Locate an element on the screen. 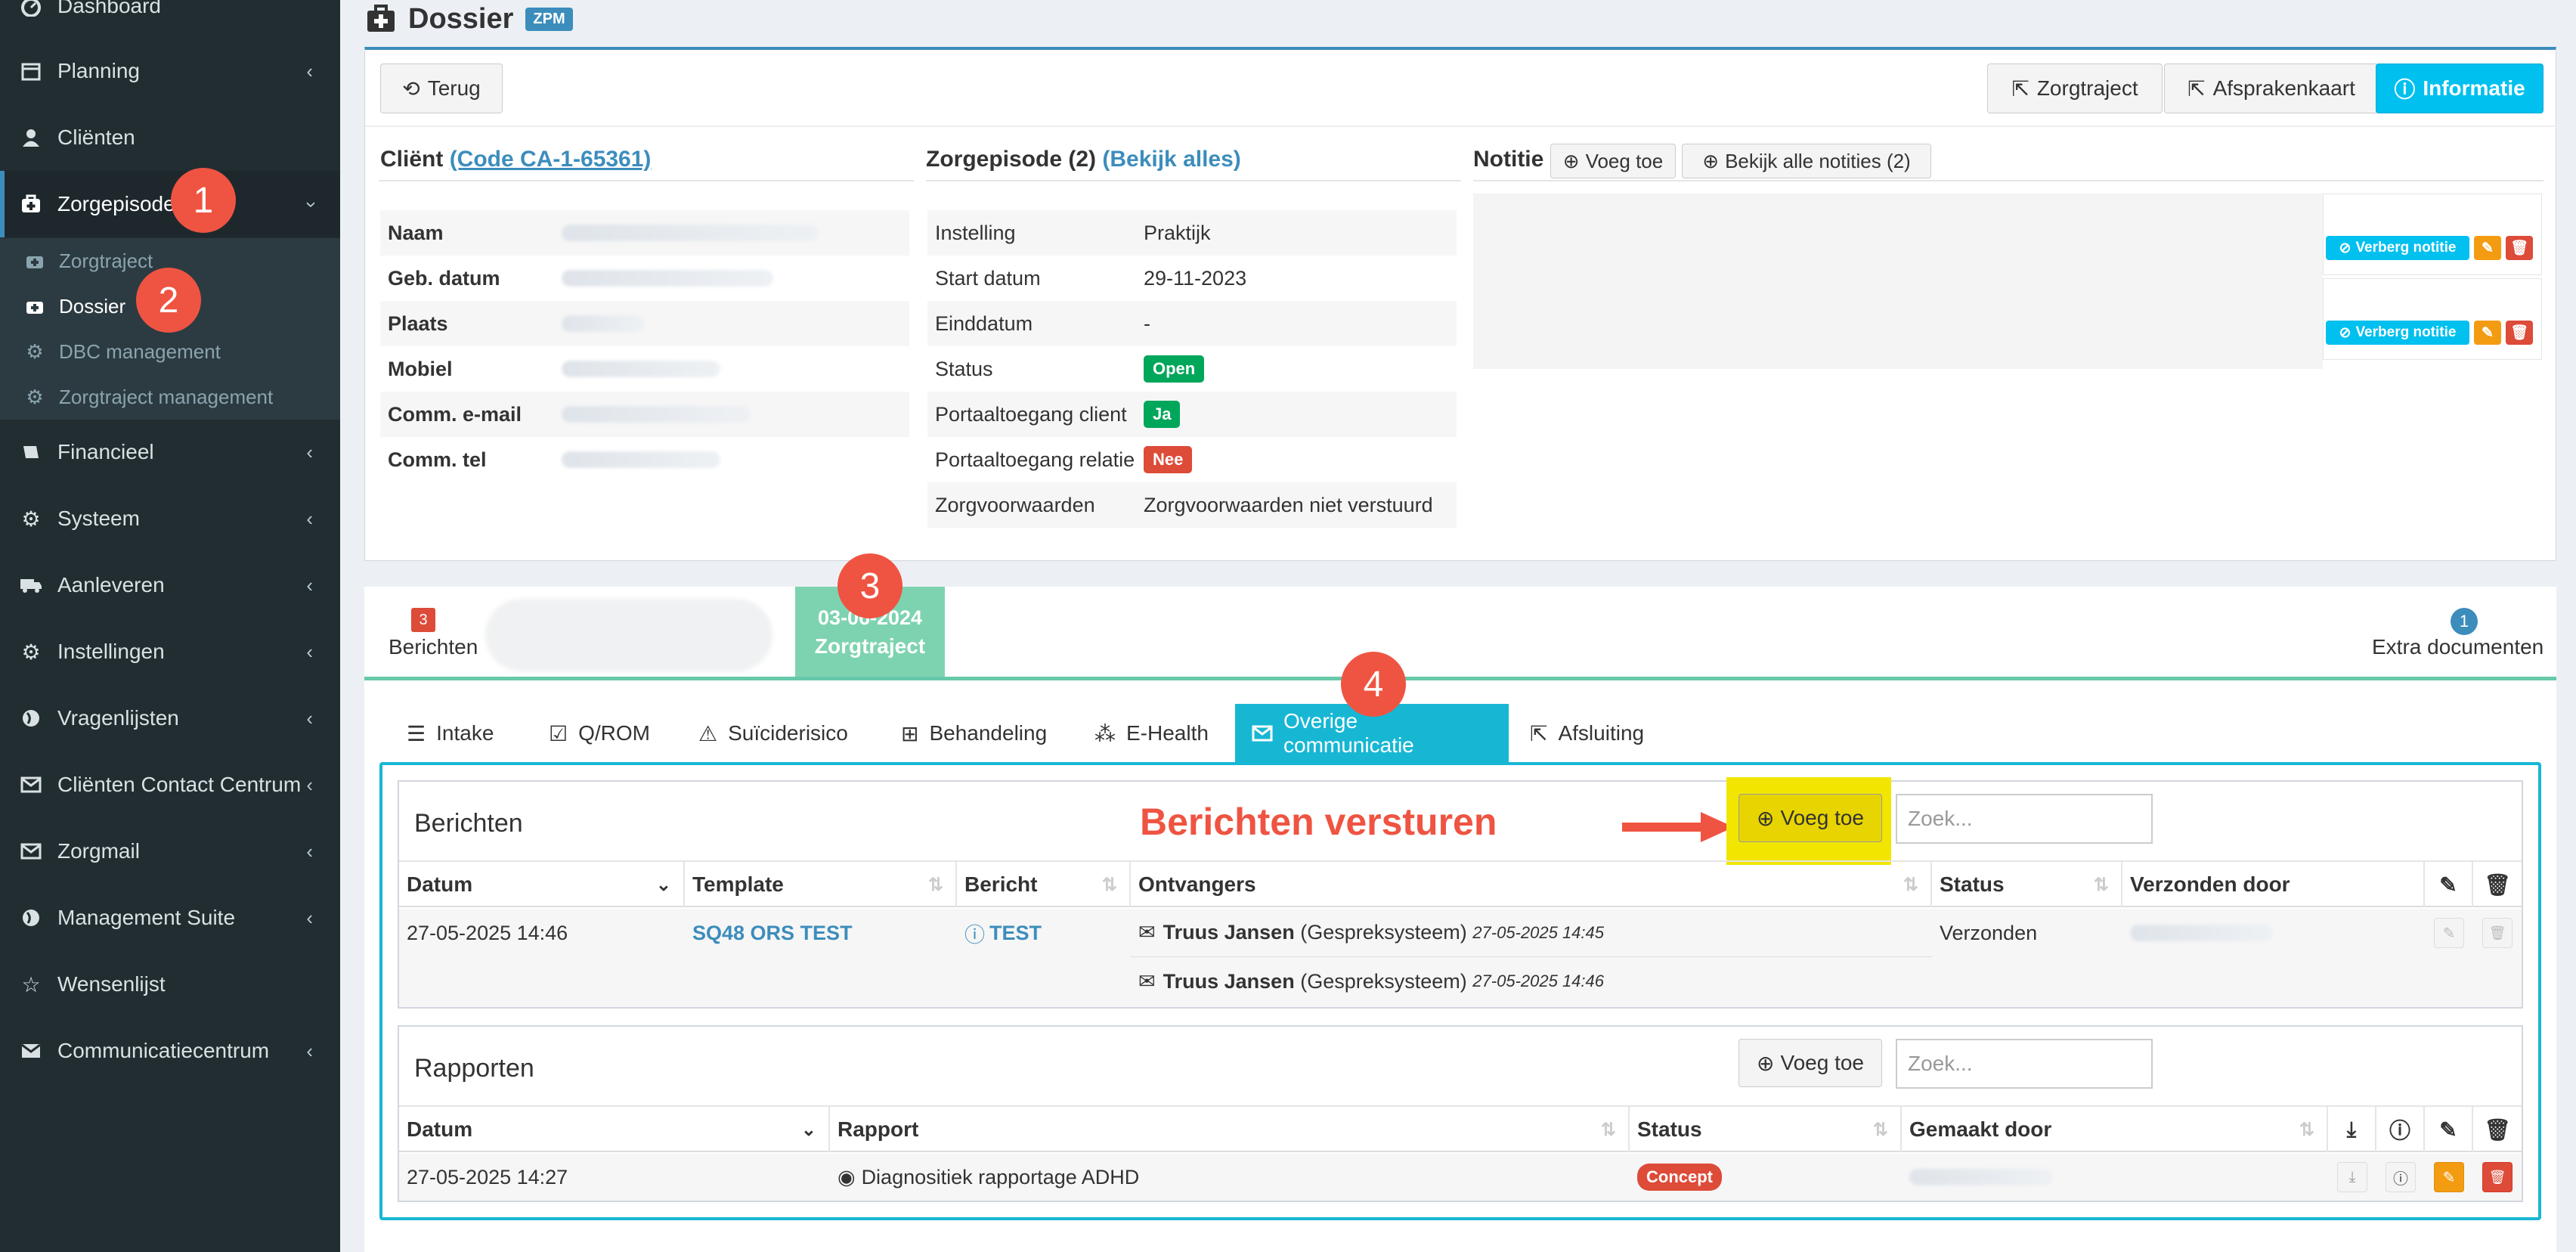 The width and height of the screenshot is (2576, 1252). column-header-rapport: Rapport ⇅ is located at coordinates (1230, 1130).